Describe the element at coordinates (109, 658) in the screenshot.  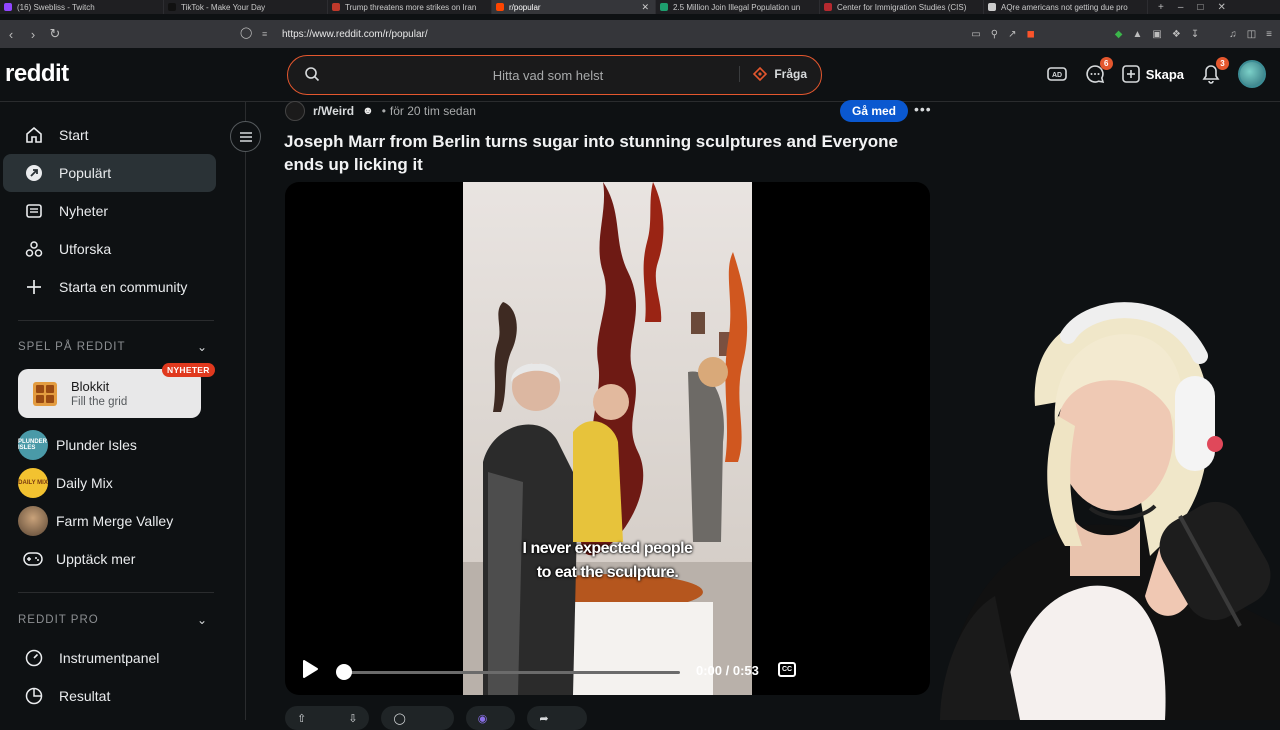
I see `sidebar-item-dashboard: Instrumentpanel` at that location.